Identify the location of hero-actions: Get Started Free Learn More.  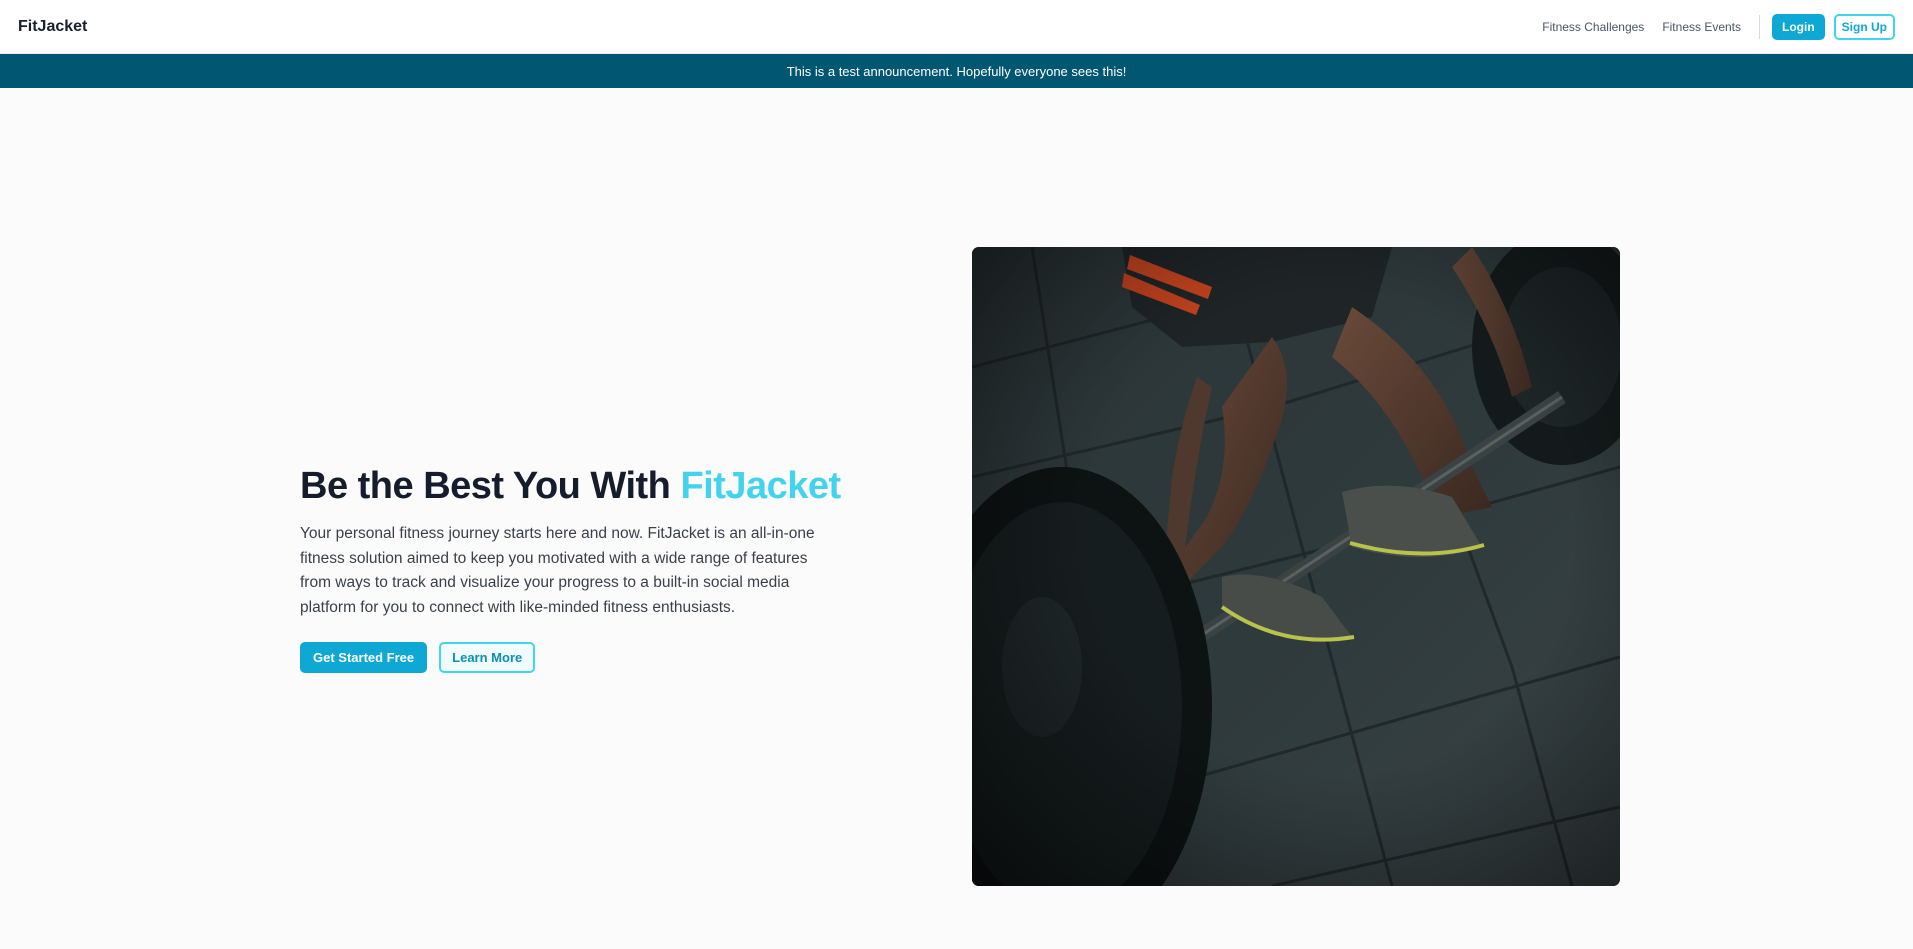
(580, 657).